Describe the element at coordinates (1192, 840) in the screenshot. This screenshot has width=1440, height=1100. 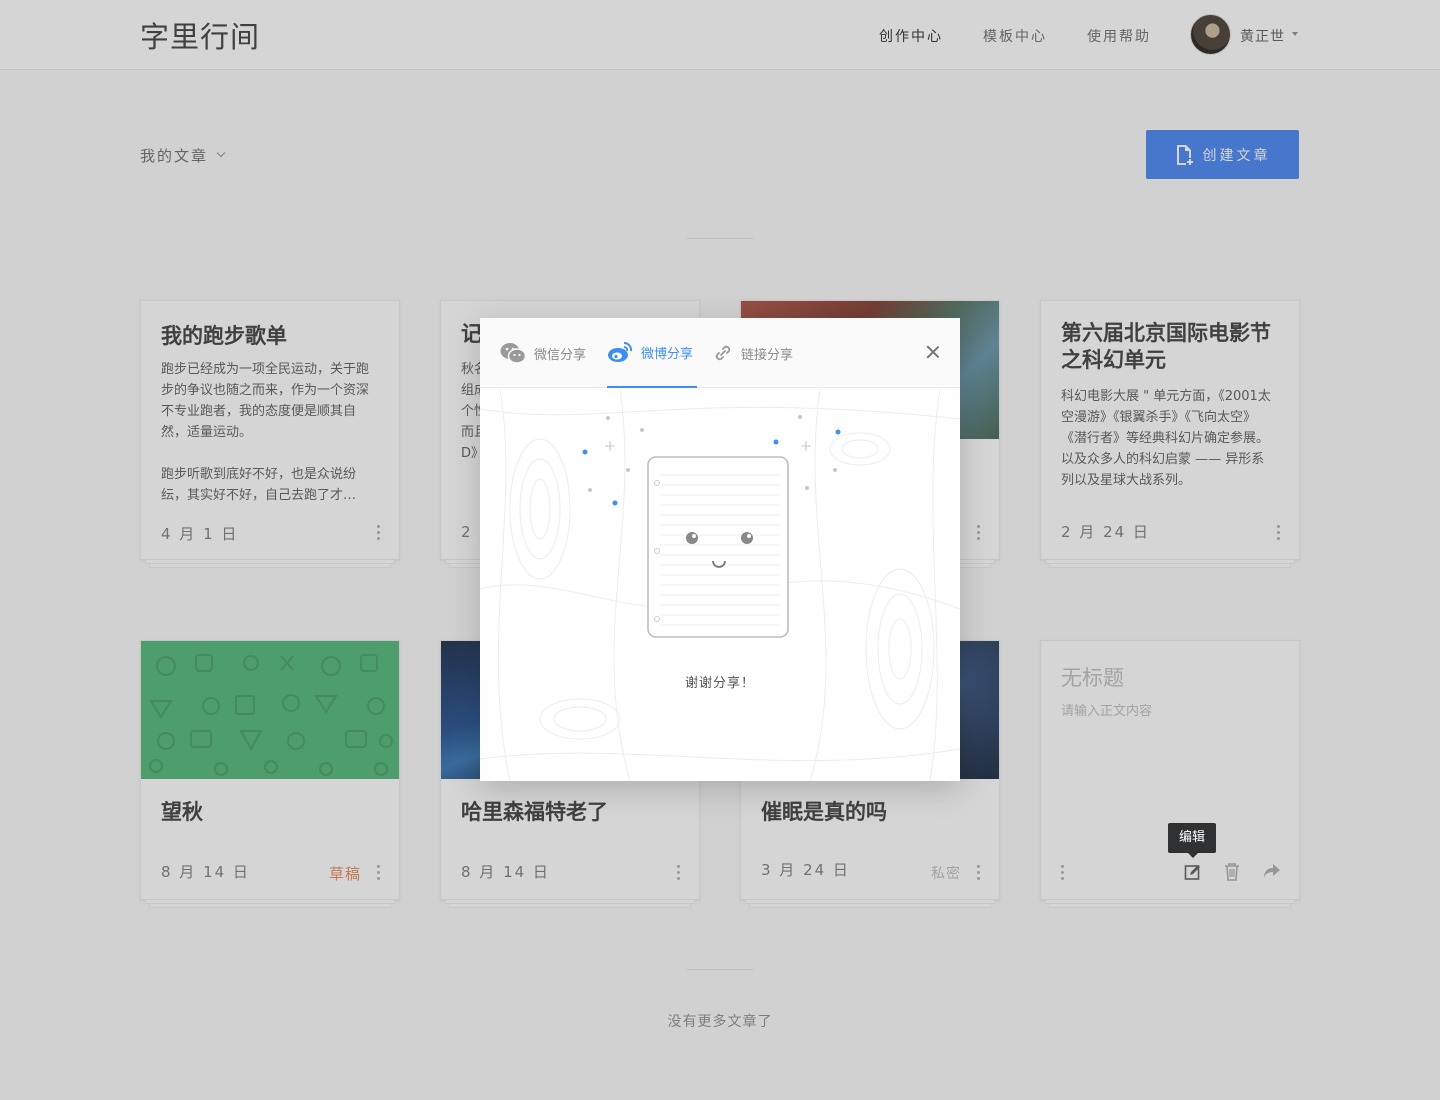
I see `edit-tooltip: 编辑` at that location.